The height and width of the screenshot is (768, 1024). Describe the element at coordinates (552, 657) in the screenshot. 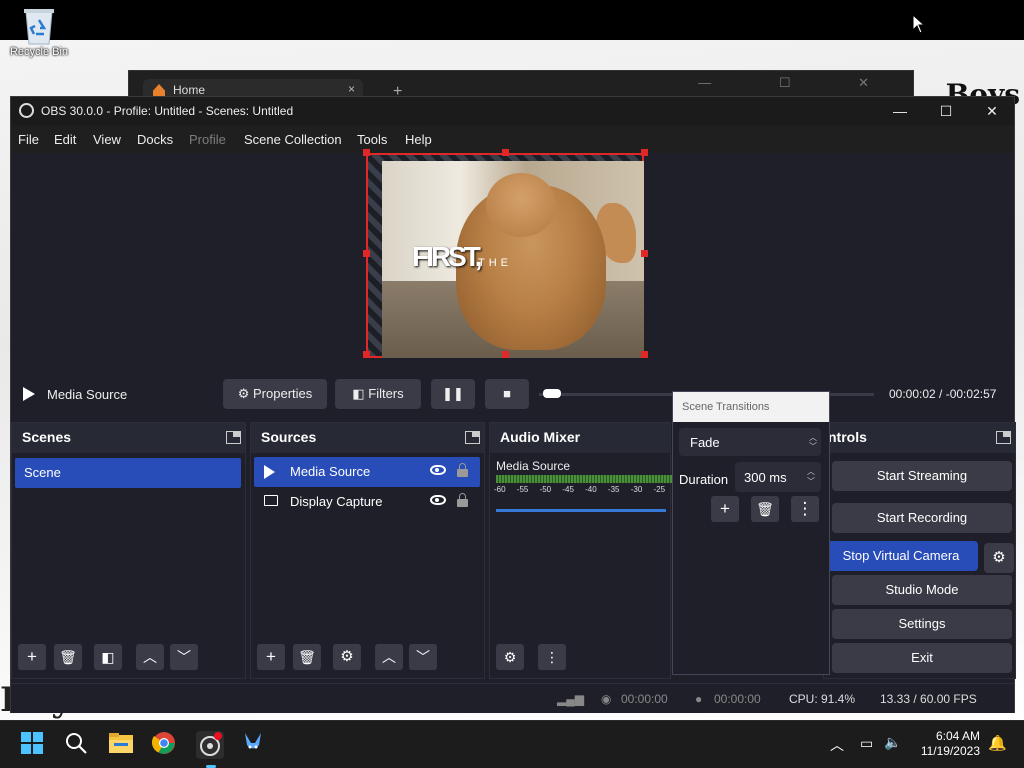

I see `mixer-menu-button: ⋮` at that location.